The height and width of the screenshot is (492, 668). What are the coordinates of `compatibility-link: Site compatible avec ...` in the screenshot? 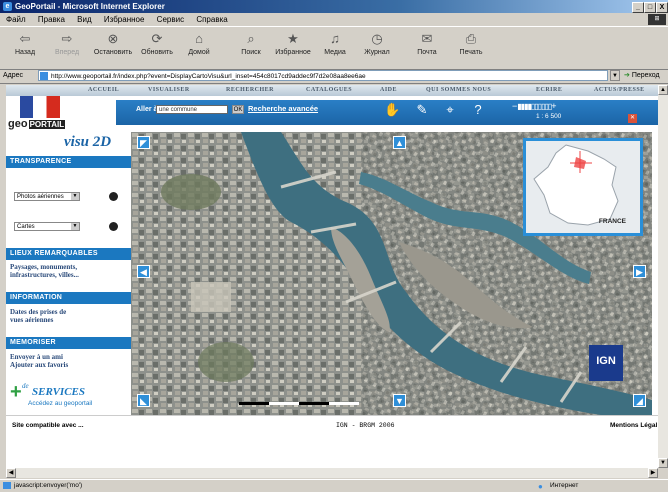 It's located at (48, 425).